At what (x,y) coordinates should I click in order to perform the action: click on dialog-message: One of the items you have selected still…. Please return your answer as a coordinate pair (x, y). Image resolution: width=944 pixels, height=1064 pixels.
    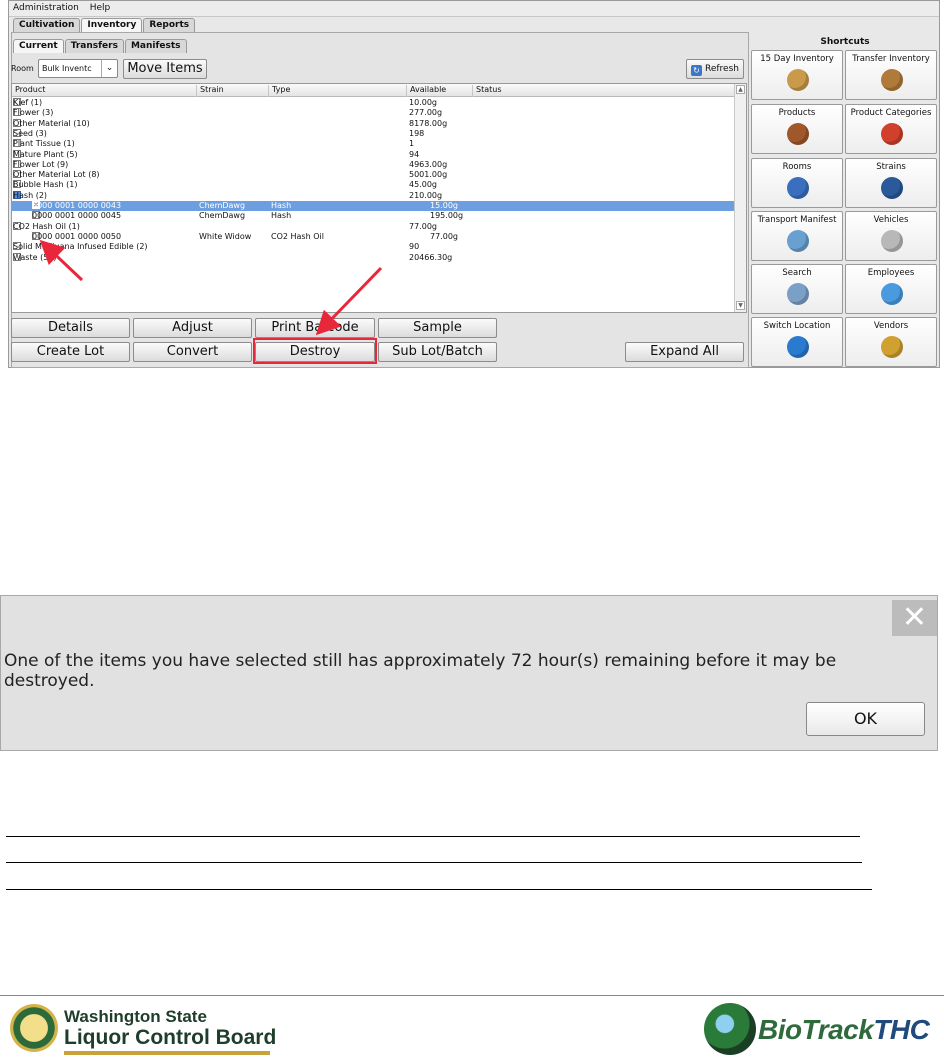
    Looking at the image, I should click on (420, 671).